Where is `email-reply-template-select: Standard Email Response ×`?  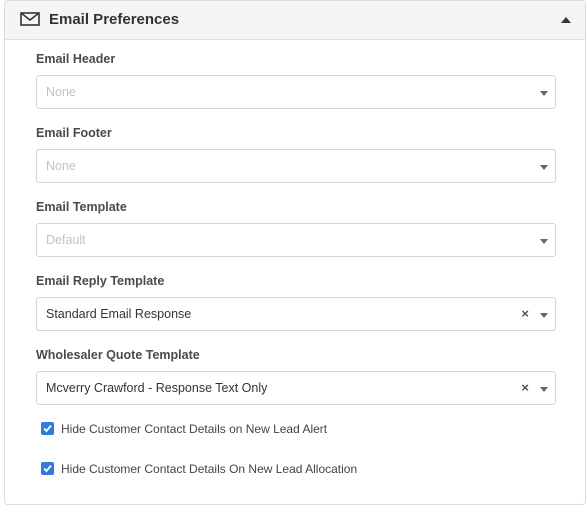 email-reply-template-select: Standard Email Response × is located at coordinates (296, 314).